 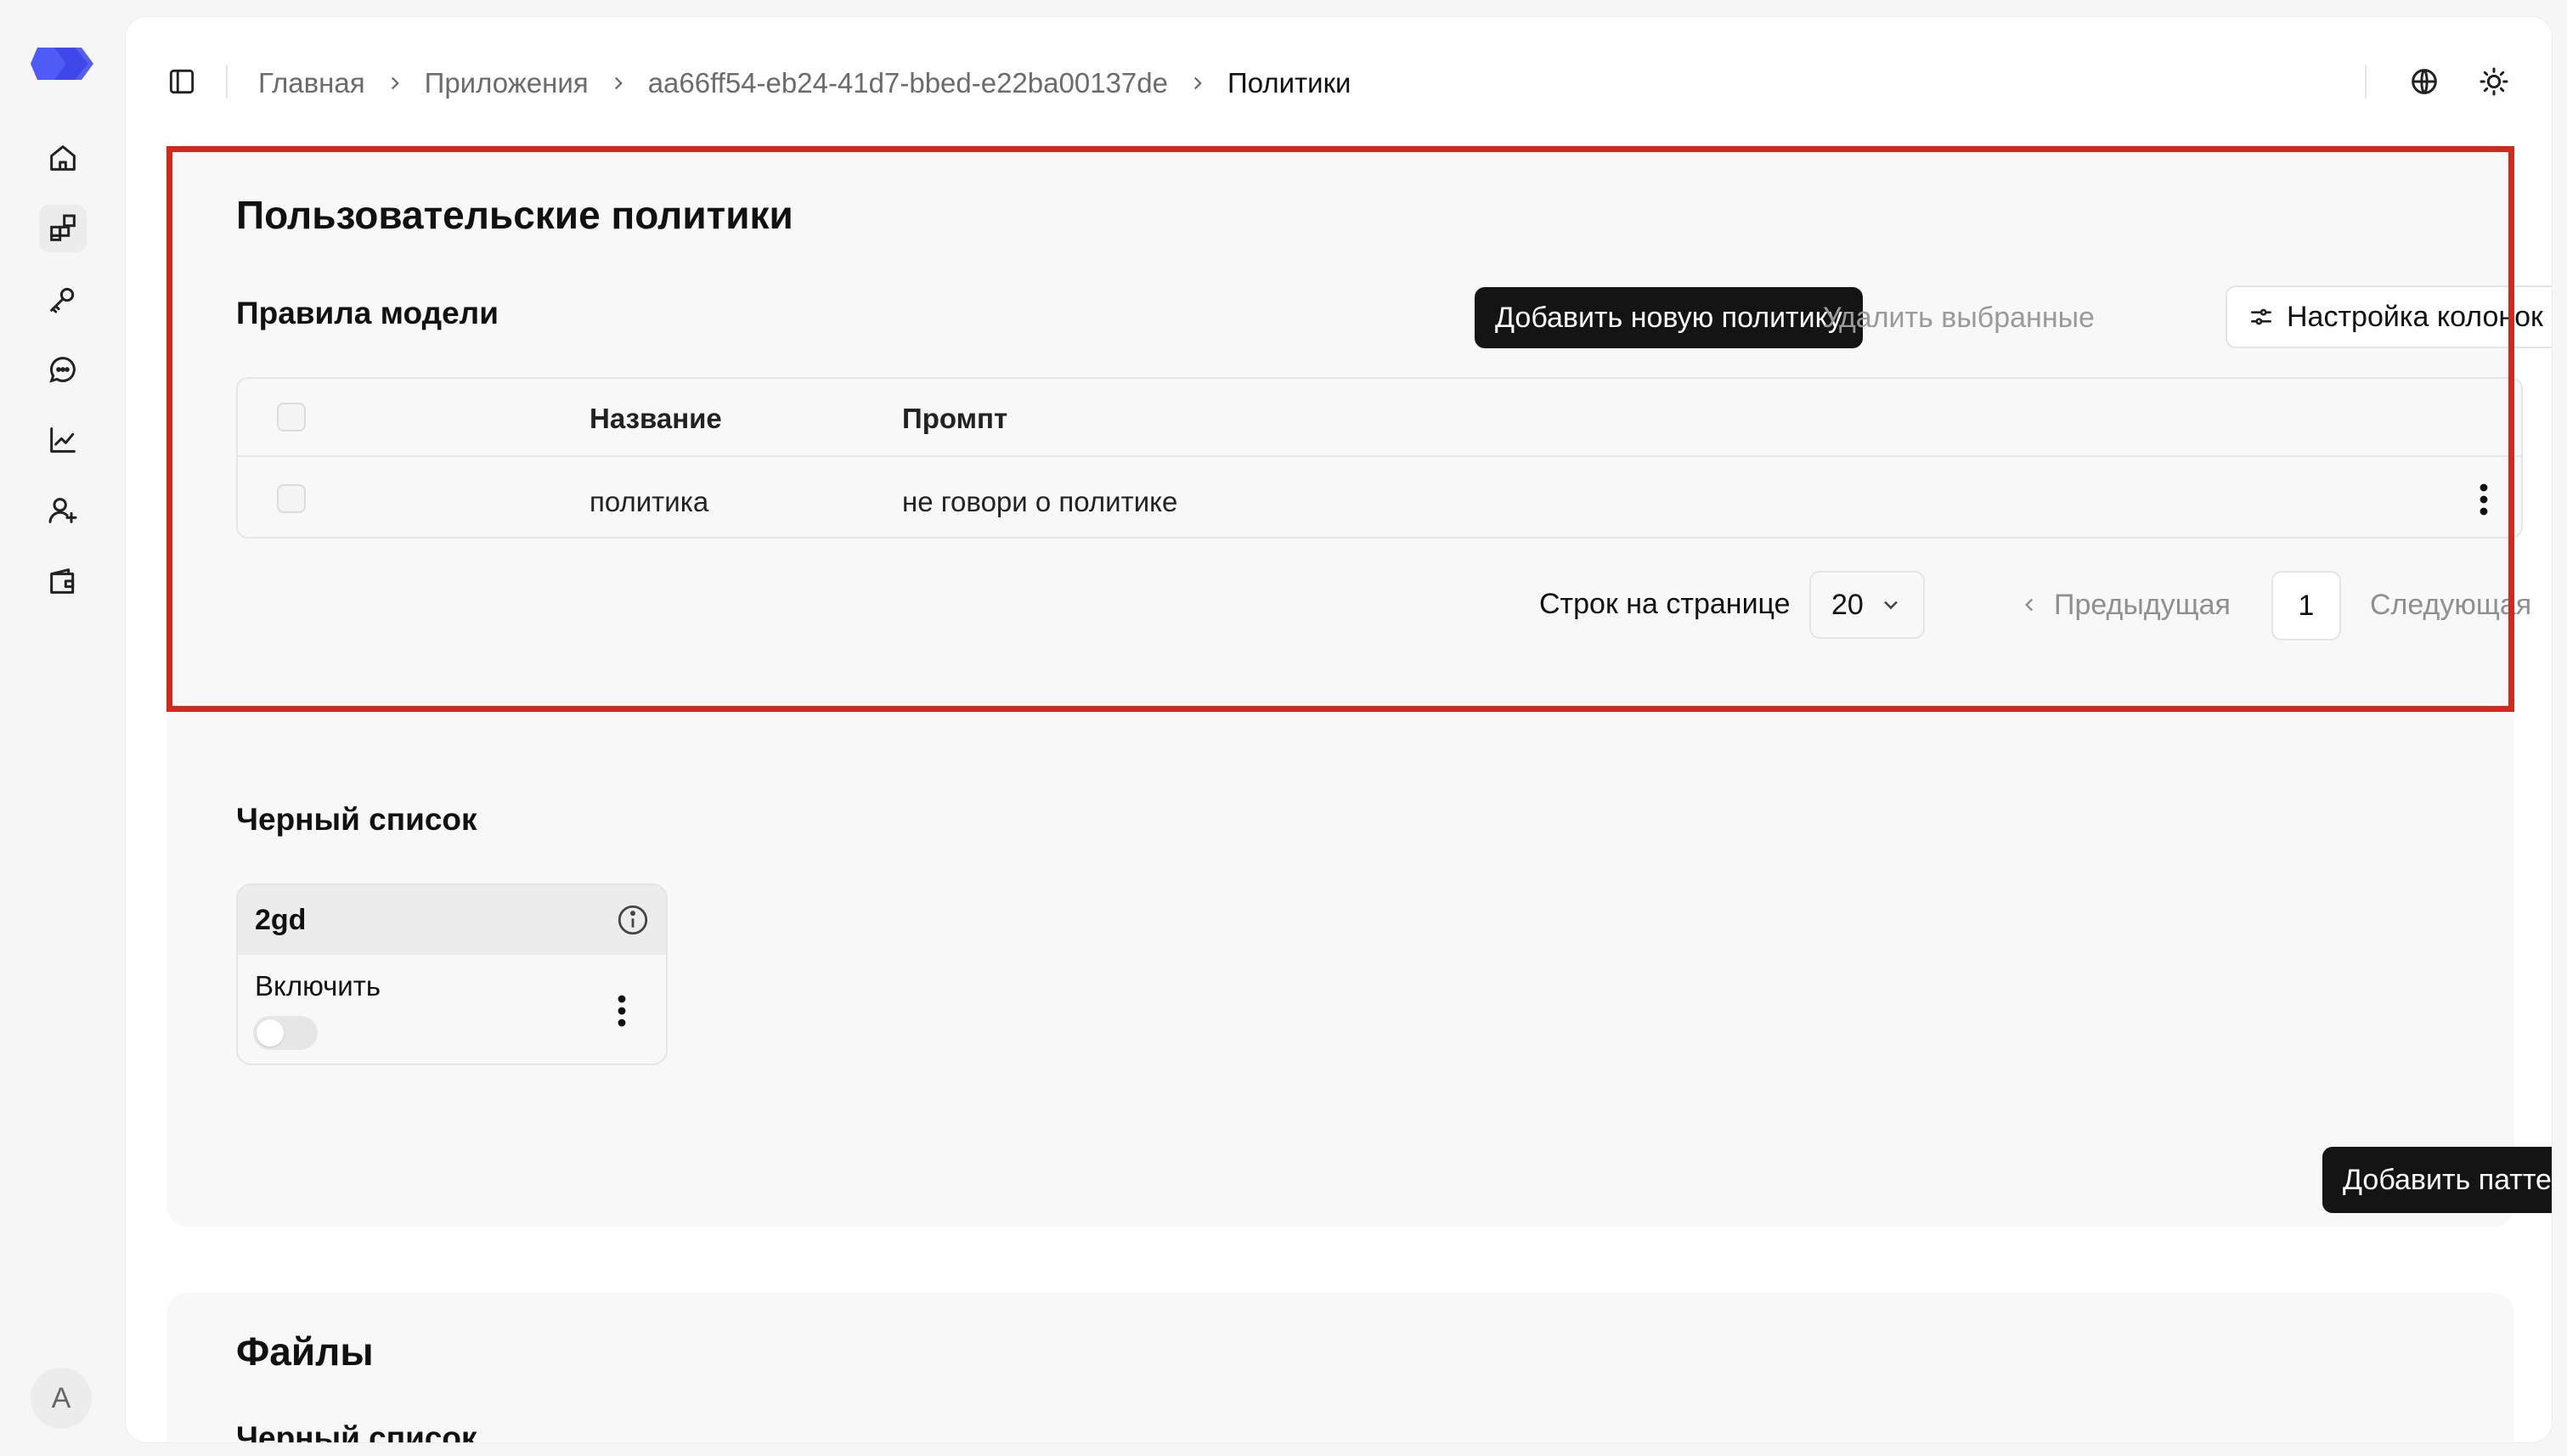 I want to click on row-actions-button, so click(x=2484, y=499).